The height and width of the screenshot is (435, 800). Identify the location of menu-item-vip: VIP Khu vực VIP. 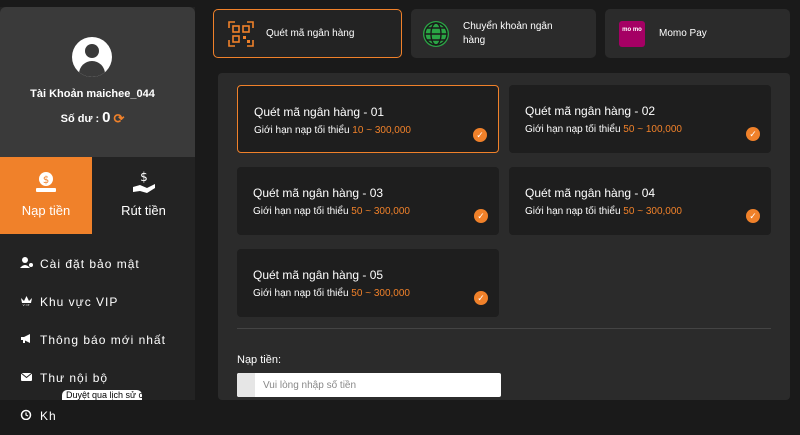
(97, 302).